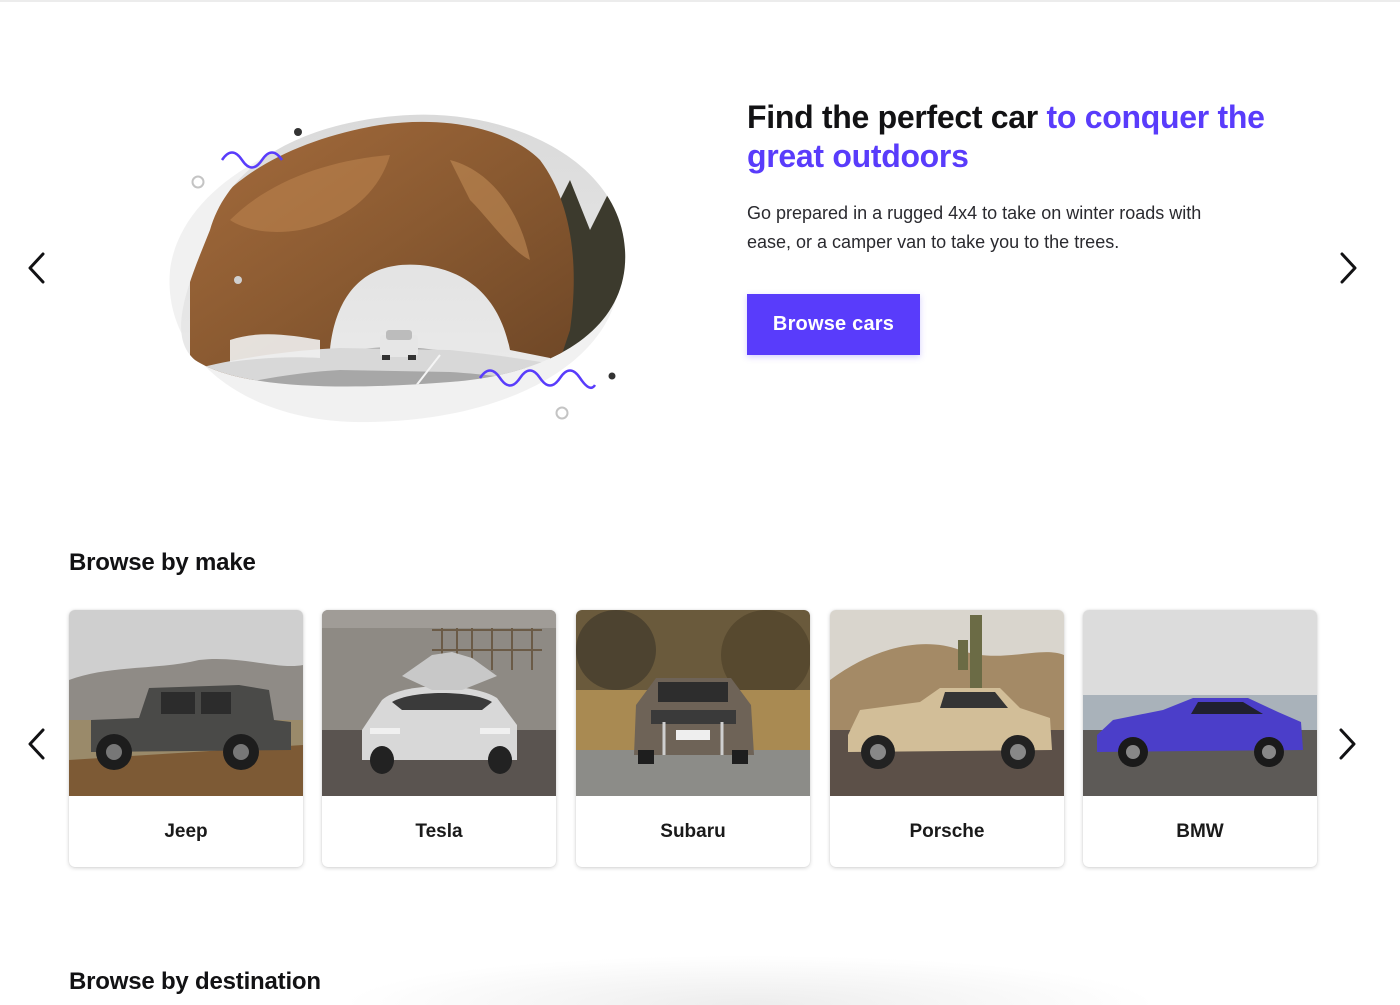 The width and height of the screenshot is (1400, 1005). What do you see at coordinates (833, 324) in the screenshot?
I see `browse-cars-button: Browse cars` at bounding box center [833, 324].